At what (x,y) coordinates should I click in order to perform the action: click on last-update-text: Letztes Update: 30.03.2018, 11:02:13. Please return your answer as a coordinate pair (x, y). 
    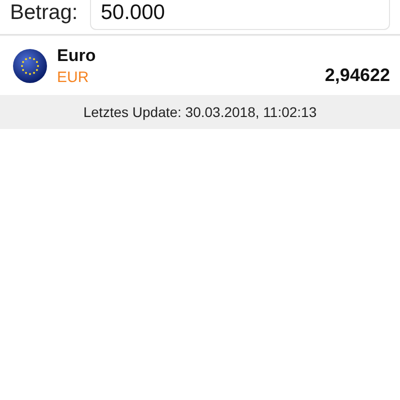
    Looking at the image, I should click on (200, 112).